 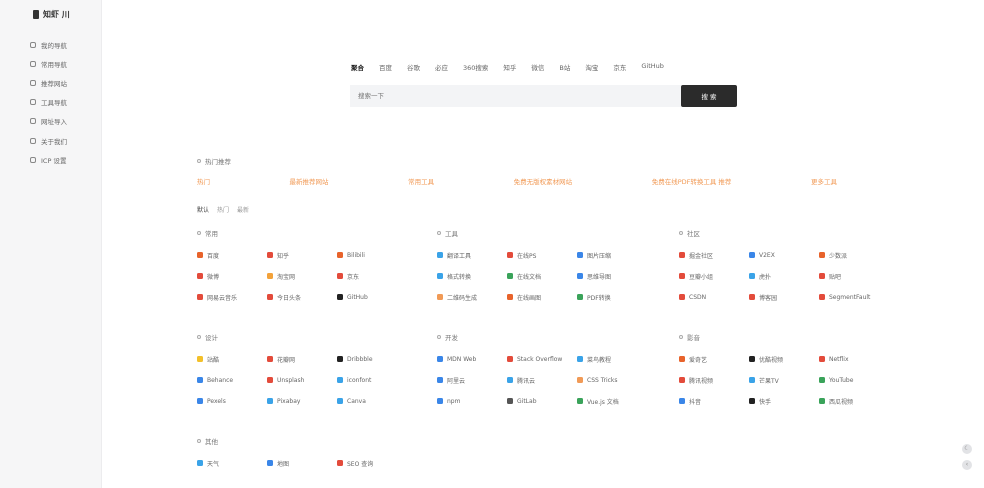 I want to click on site-link: 网易云音乐, so click(x=232, y=297).